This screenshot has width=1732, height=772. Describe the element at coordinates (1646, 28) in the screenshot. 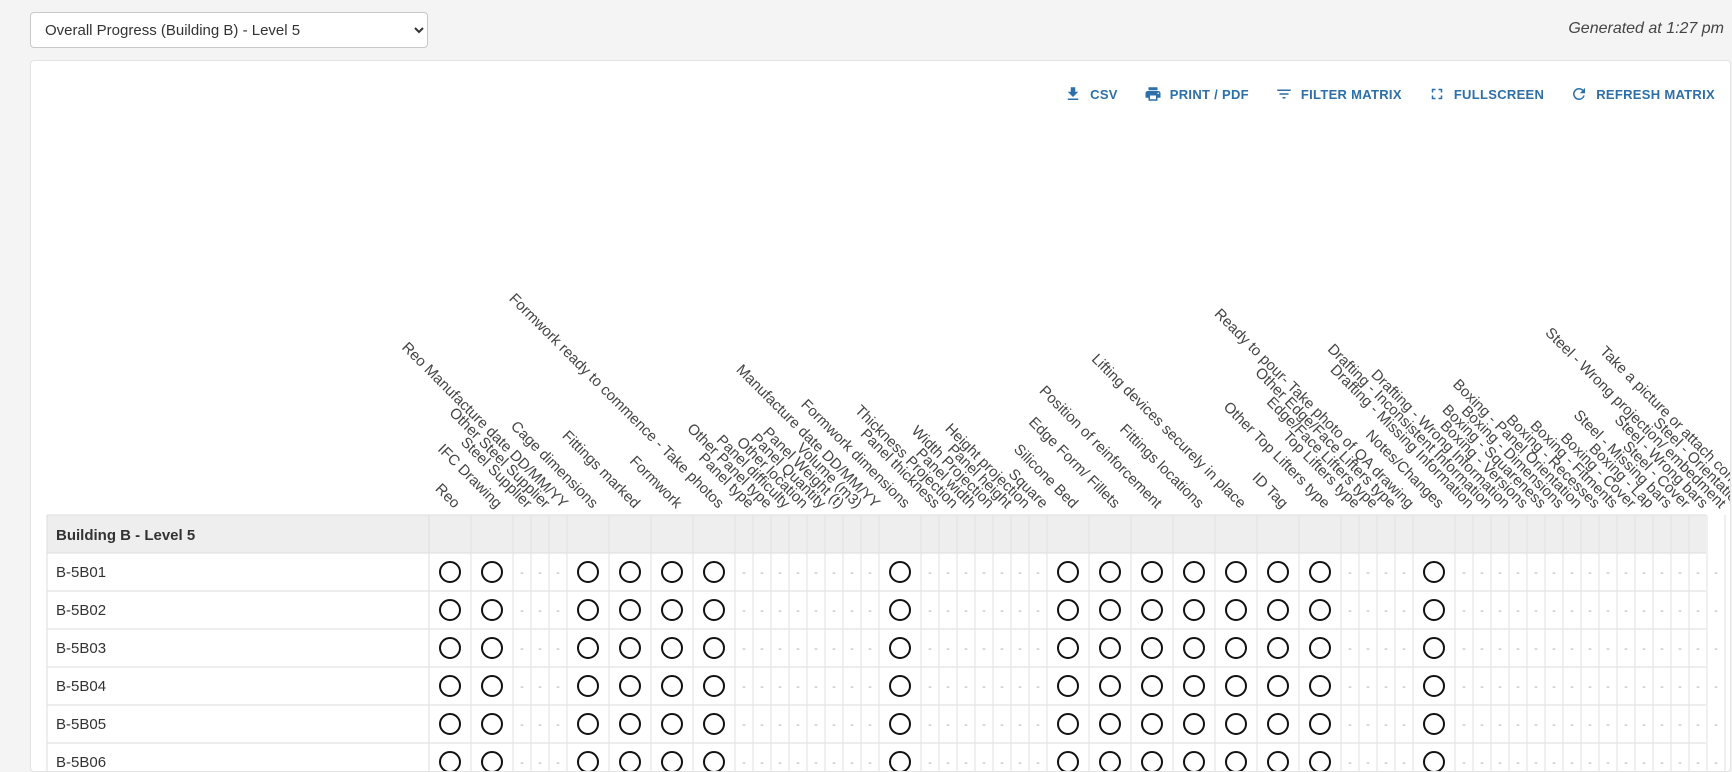

I see `generated-timestamp: Generated at 1:27 pm` at that location.